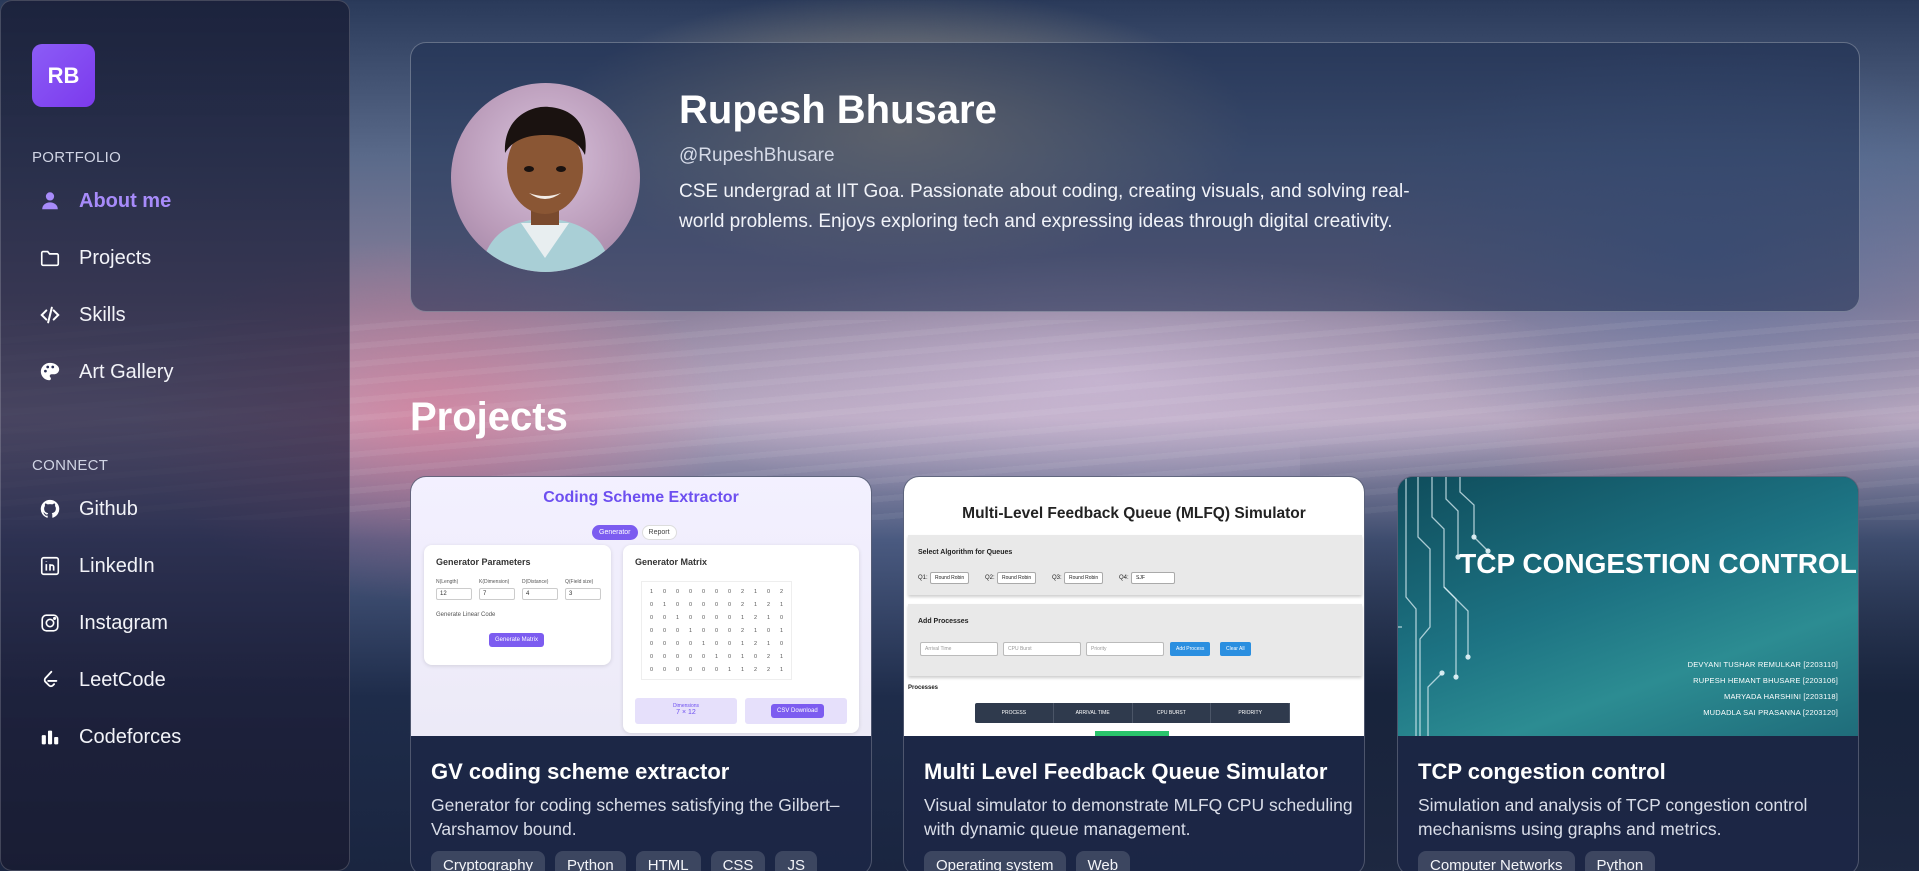  What do you see at coordinates (1235, 649) in the screenshot?
I see `thumb-clear-button: Clear All` at bounding box center [1235, 649].